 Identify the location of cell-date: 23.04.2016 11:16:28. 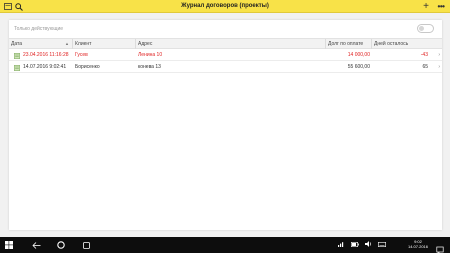
(46, 55).